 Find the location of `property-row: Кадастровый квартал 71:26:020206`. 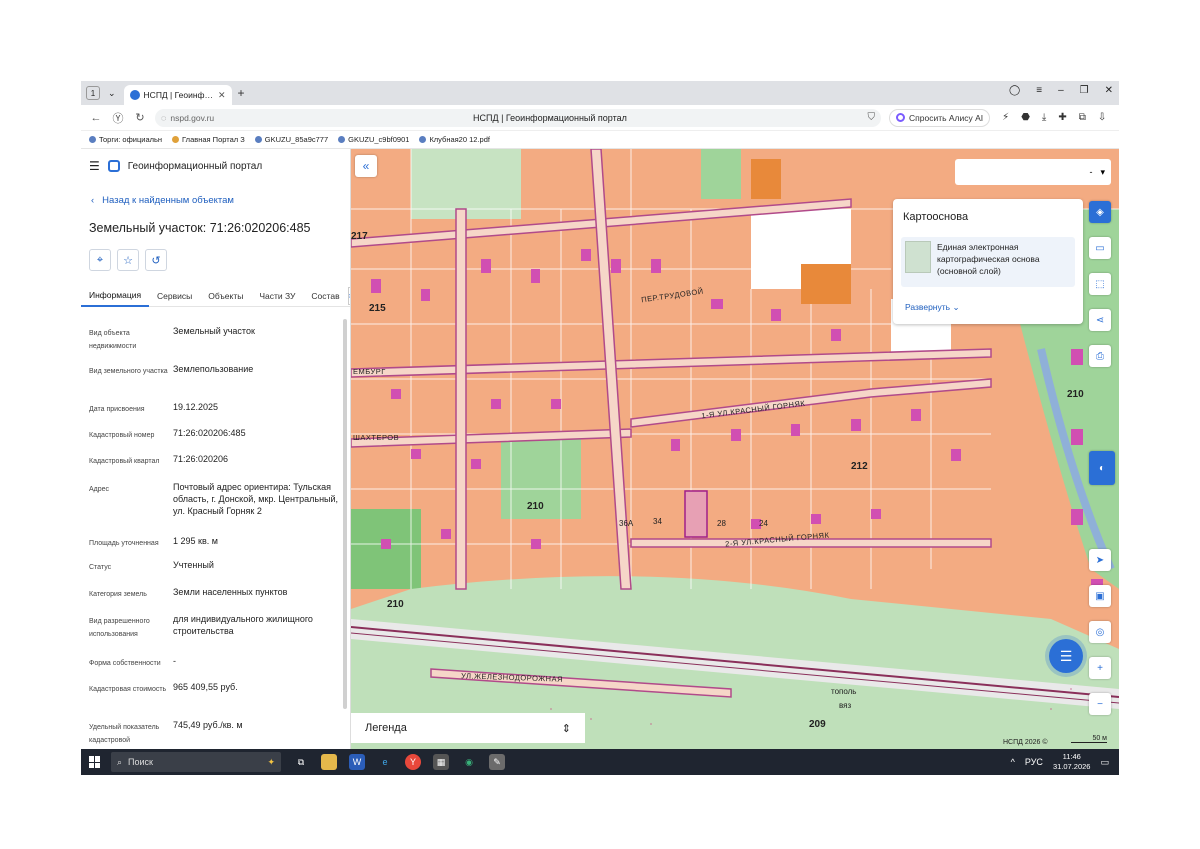

property-row: Кадастровый квартал 71:26:020206 is located at coordinates (215, 467).